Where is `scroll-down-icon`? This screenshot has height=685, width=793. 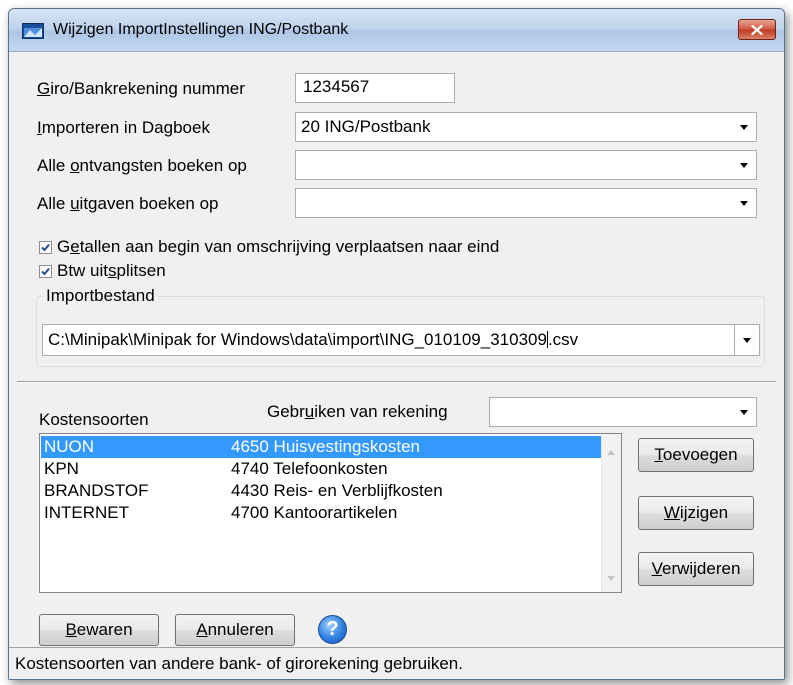 scroll-down-icon is located at coordinates (611, 576).